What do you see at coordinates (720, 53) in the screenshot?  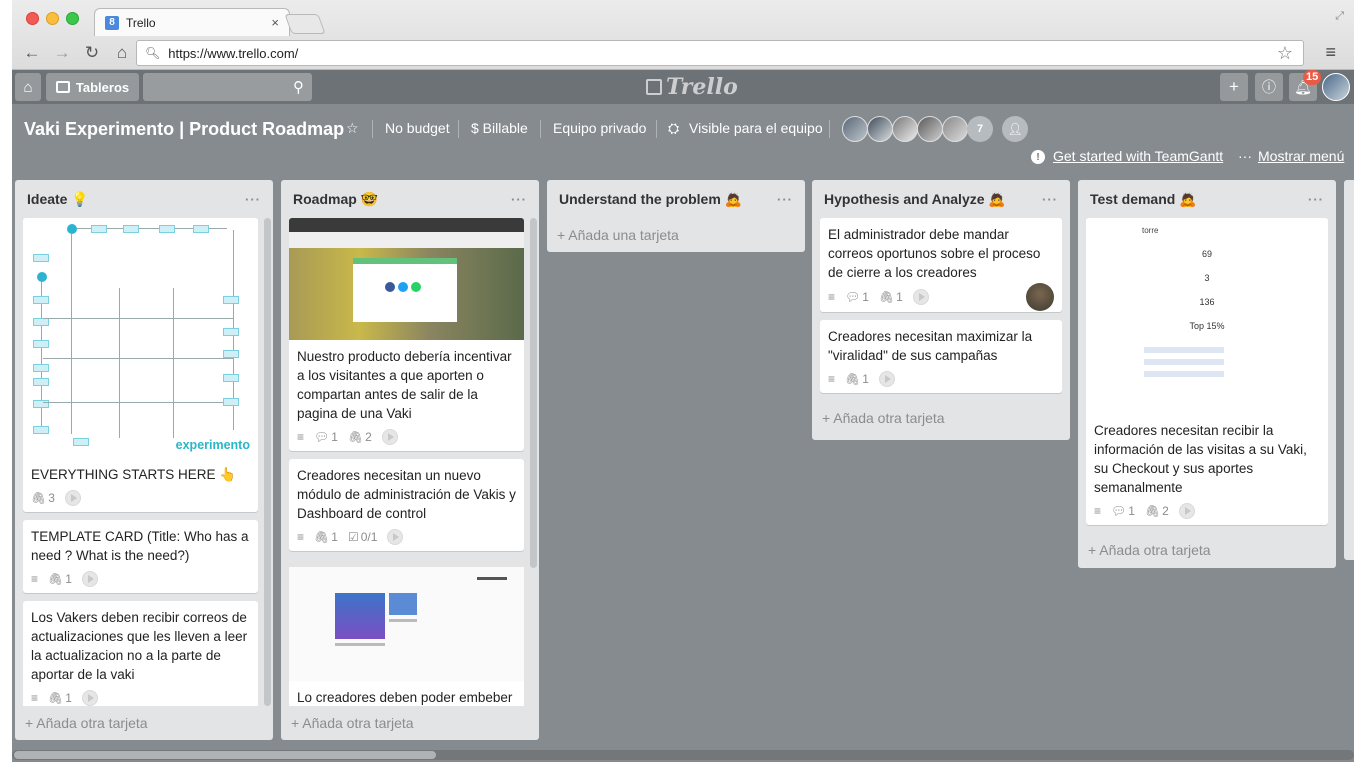 I see `address-bar: 🔍︎ https://www.trello.com/ ☆` at bounding box center [720, 53].